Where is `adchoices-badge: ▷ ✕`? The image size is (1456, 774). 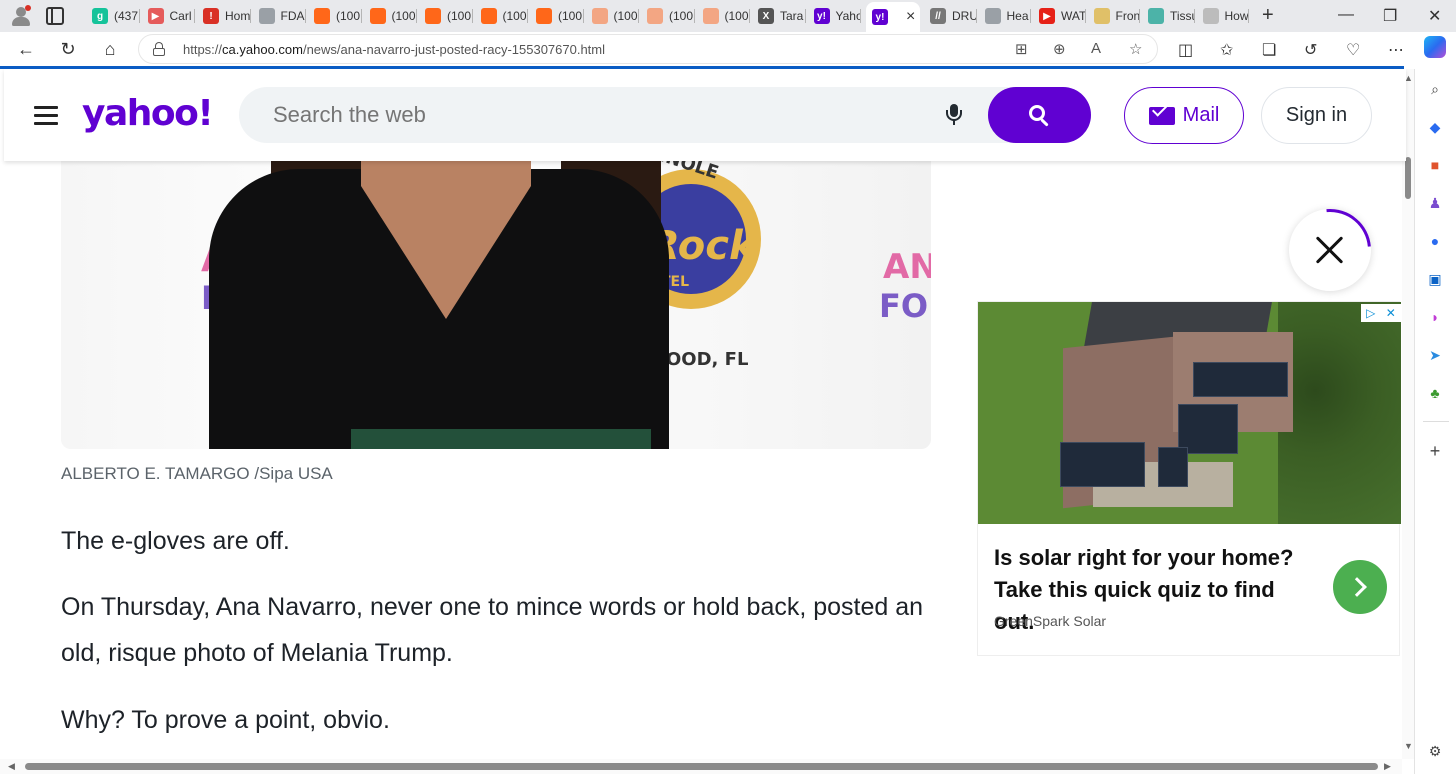
adchoices-badge: ▷ ✕ is located at coordinates (1381, 313).